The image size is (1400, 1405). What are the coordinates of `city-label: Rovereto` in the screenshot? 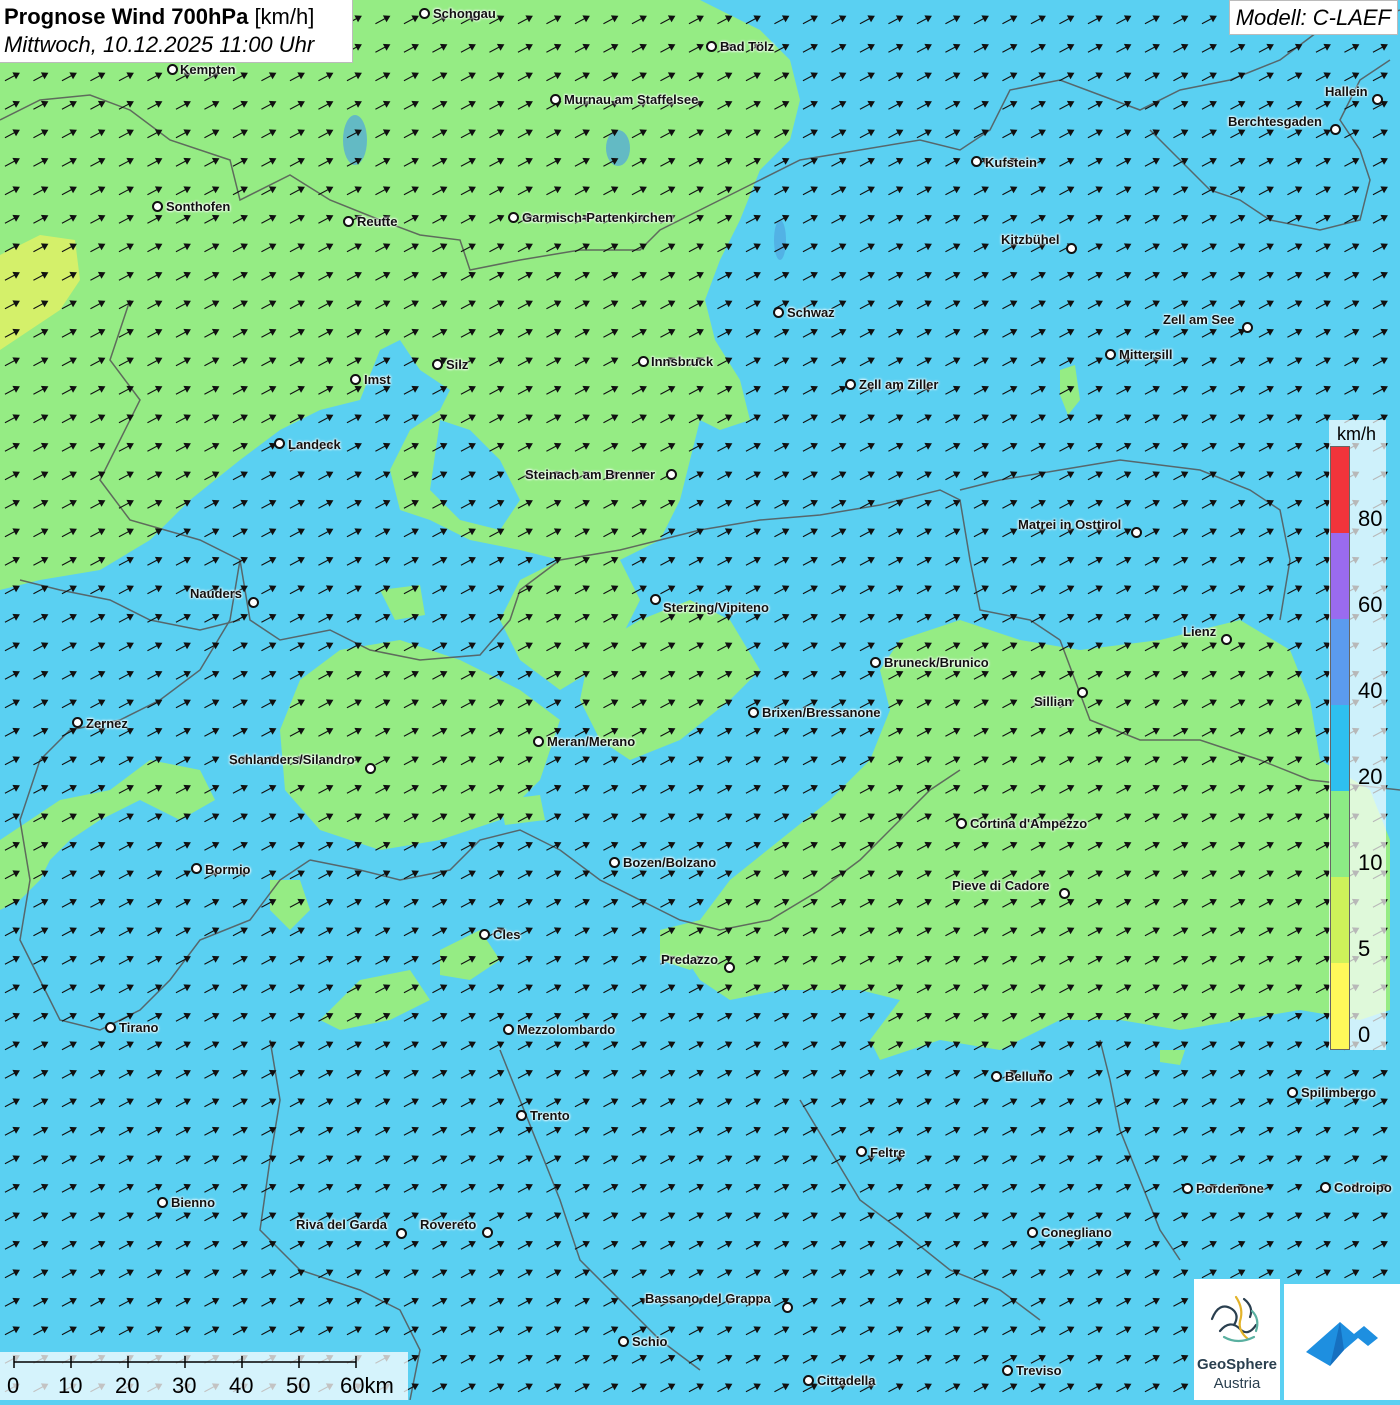 It's located at (448, 1224).